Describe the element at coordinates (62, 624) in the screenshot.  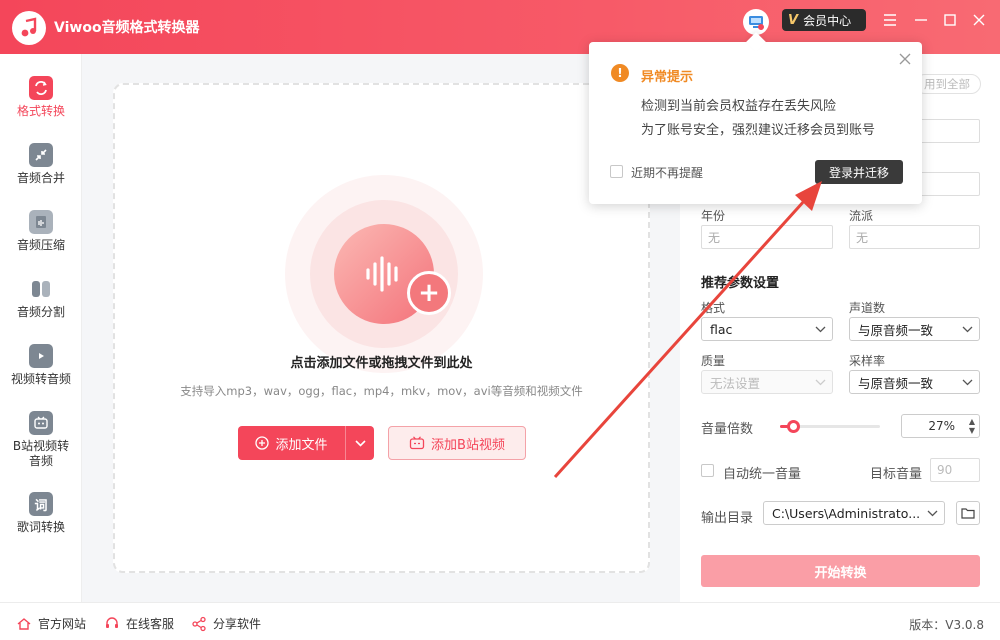
I see `official-website-label: 官方网站` at that location.